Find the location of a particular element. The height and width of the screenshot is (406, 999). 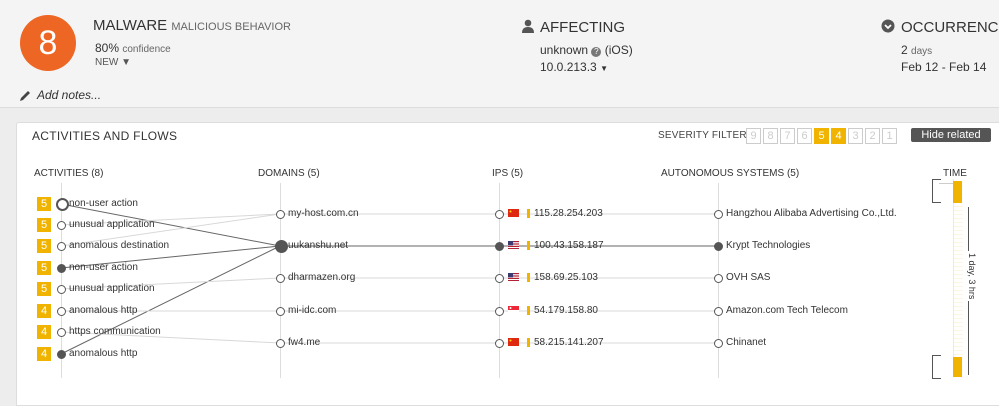

time-scrubber is located at coordinates (950, 279).